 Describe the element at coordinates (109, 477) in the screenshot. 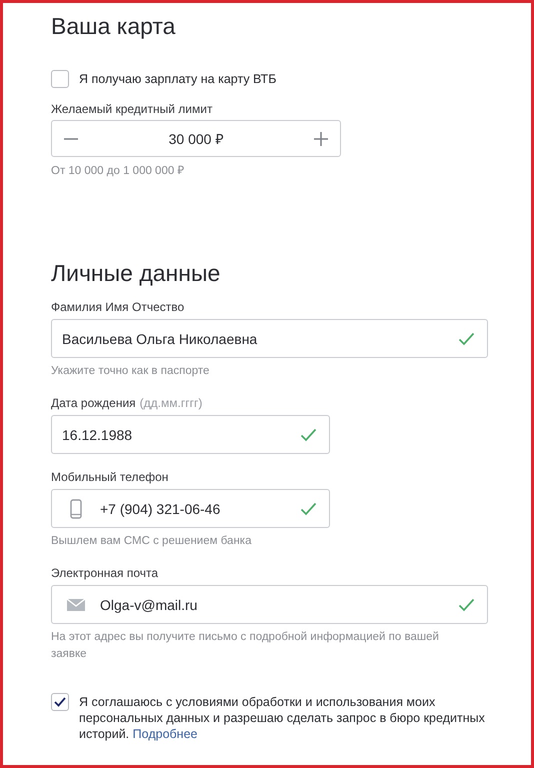

I see `field-label: Мобильный телефон` at that location.